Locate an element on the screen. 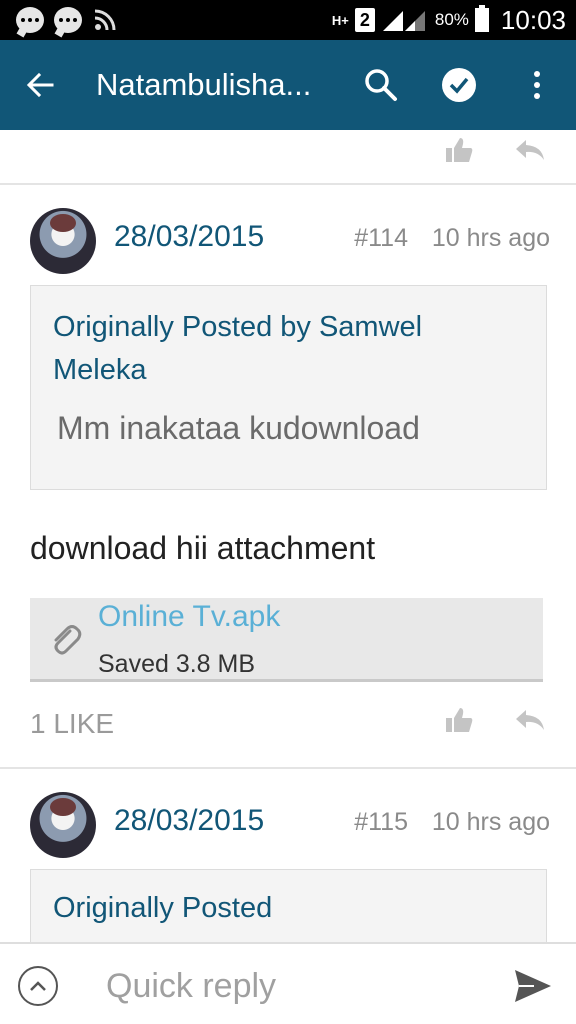 This screenshot has width=576, height=1024. overflow-menu-icon is located at coordinates (537, 85).